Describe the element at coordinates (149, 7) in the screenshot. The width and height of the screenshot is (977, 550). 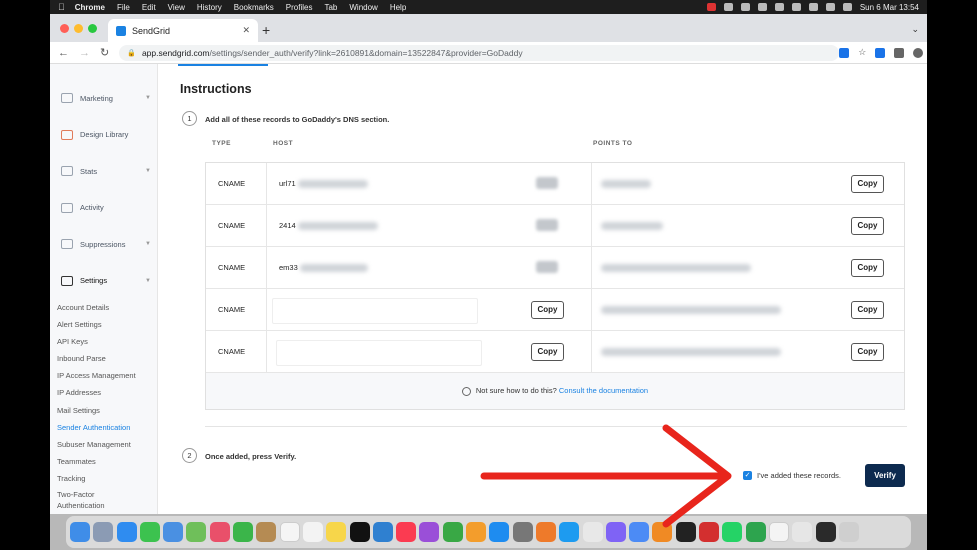
I see `menu-edit: Edit` at that location.